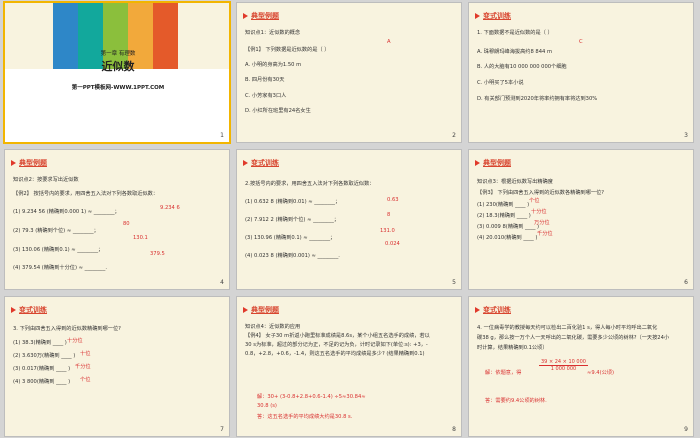 Image resolution: width=700 pixels, height=438 pixels. What do you see at coordinates (60, 268) in the screenshot?
I see `text-line: (4) 379.54 (精确到十分位) ≈ ________.` at bounding box center [60, 268].